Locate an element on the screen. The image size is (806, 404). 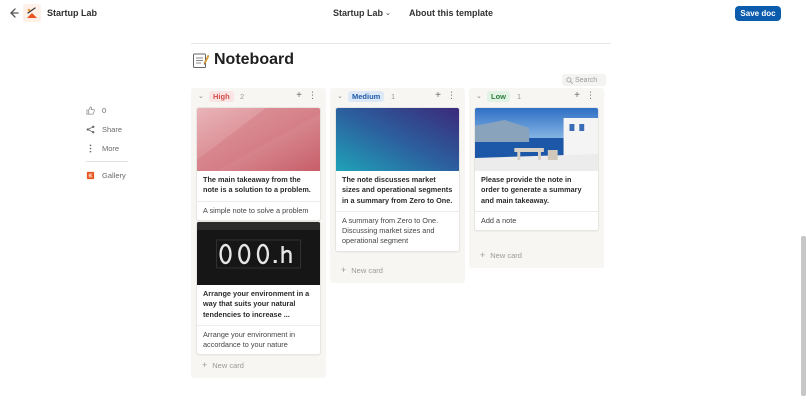
page-header: Noteboard is located at coordinates (243, 60).